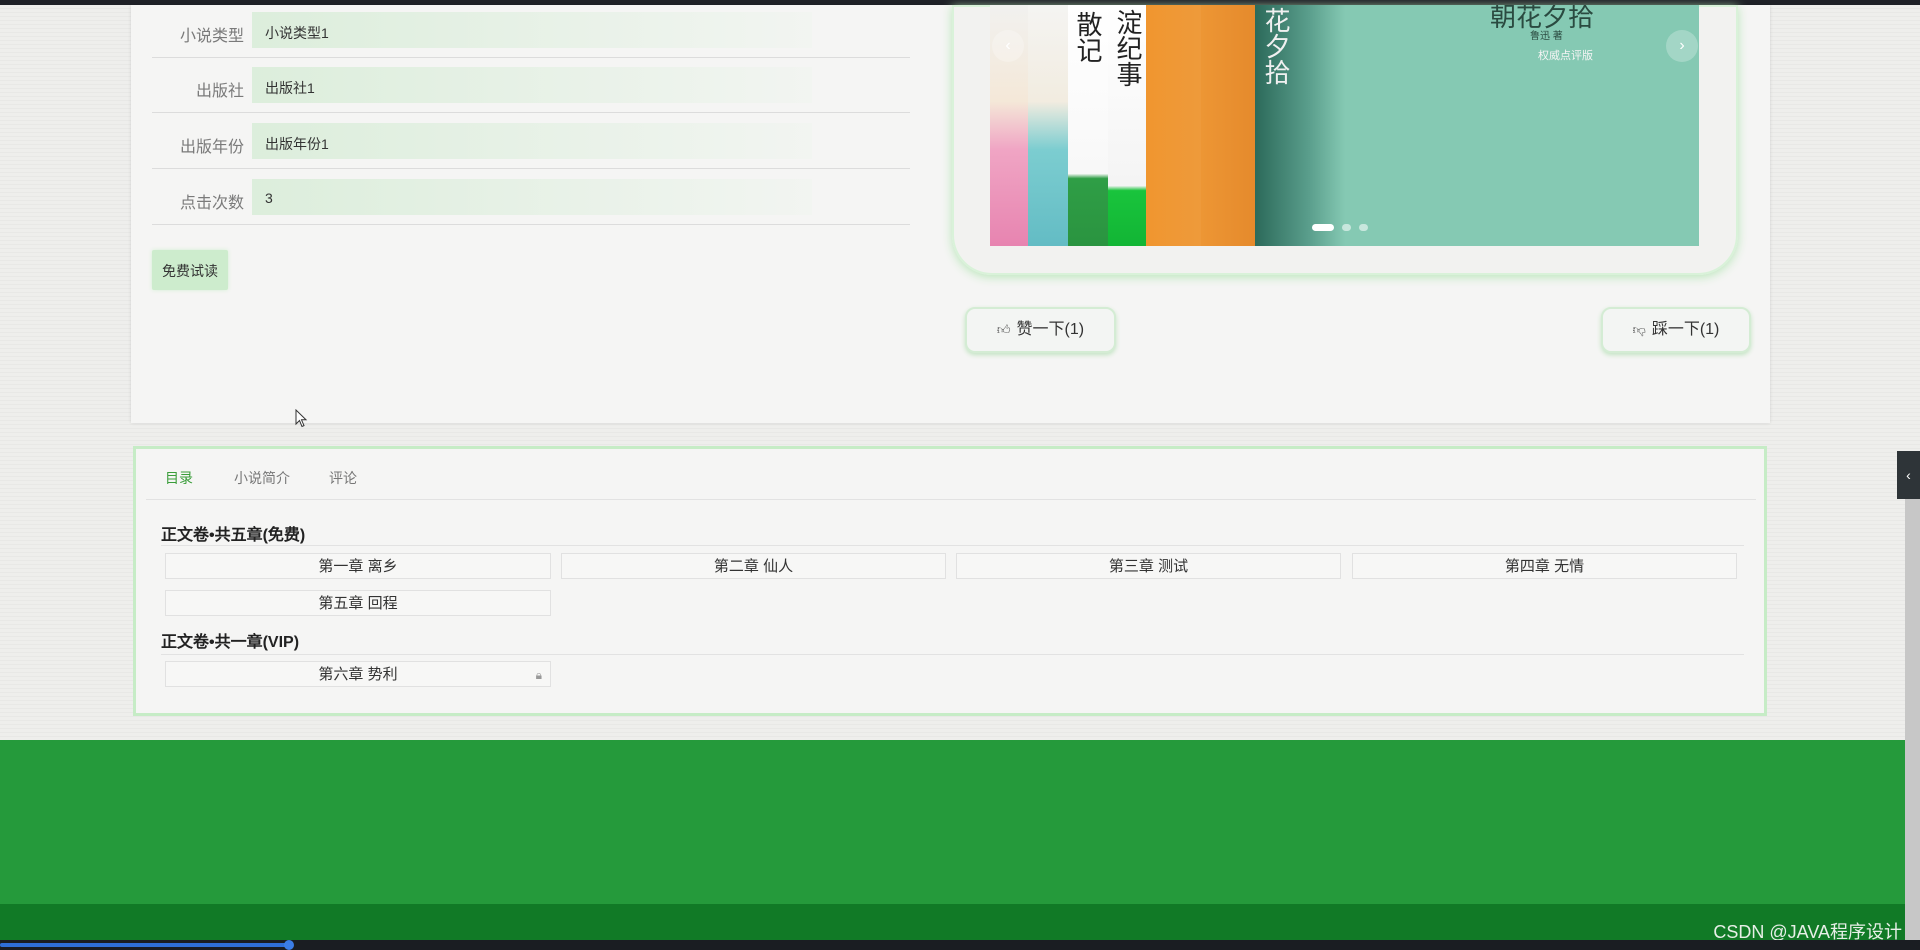 Image resolution: width=1920 pixels, height=950 pixels. What do you see at coordinates (1546, 36) in the screenshot?
I see `banner-author: 鲁迅 著` at bounding box center [1546, 36].